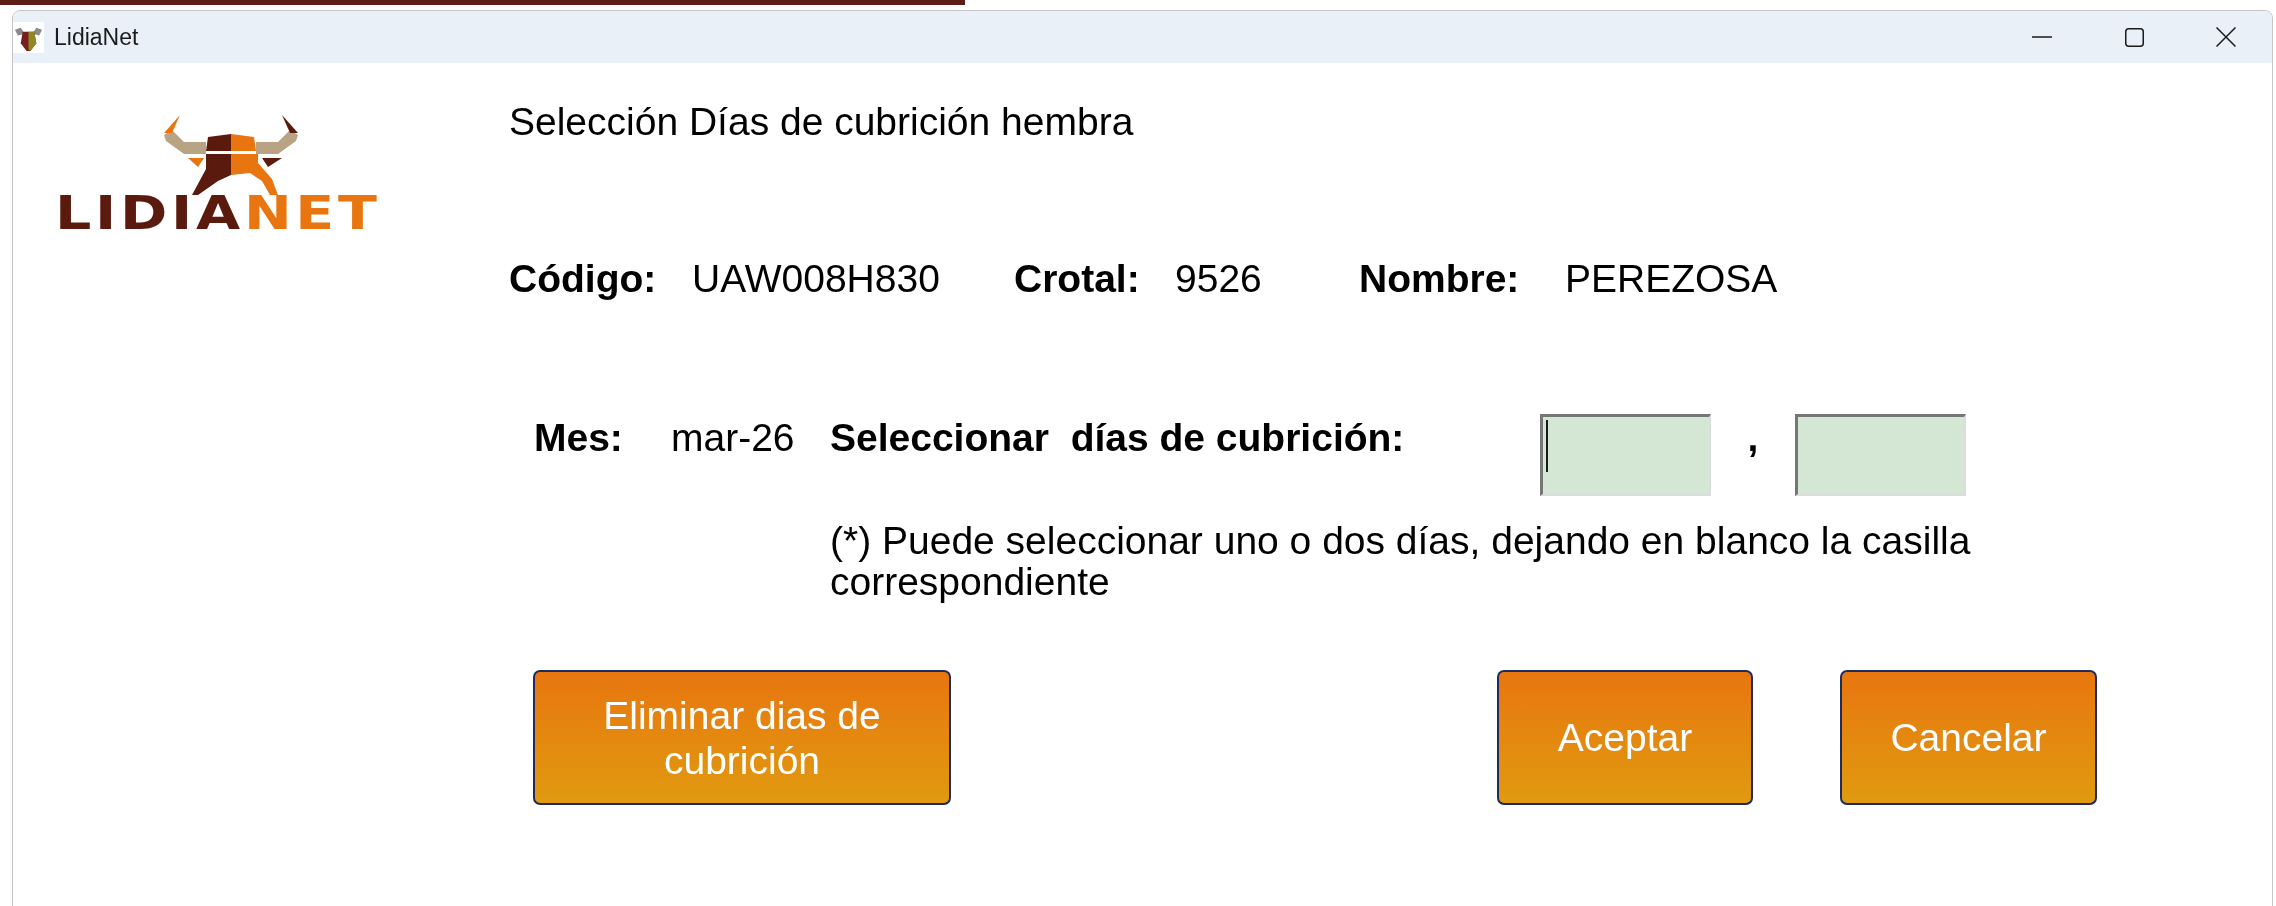 The width and height of the screenshot is (2276, 906). What do you see at coordinates (218, 213) in the screenshot?
I see `logo-wordmark: LIDIANET` at bounding box center [218, 213].